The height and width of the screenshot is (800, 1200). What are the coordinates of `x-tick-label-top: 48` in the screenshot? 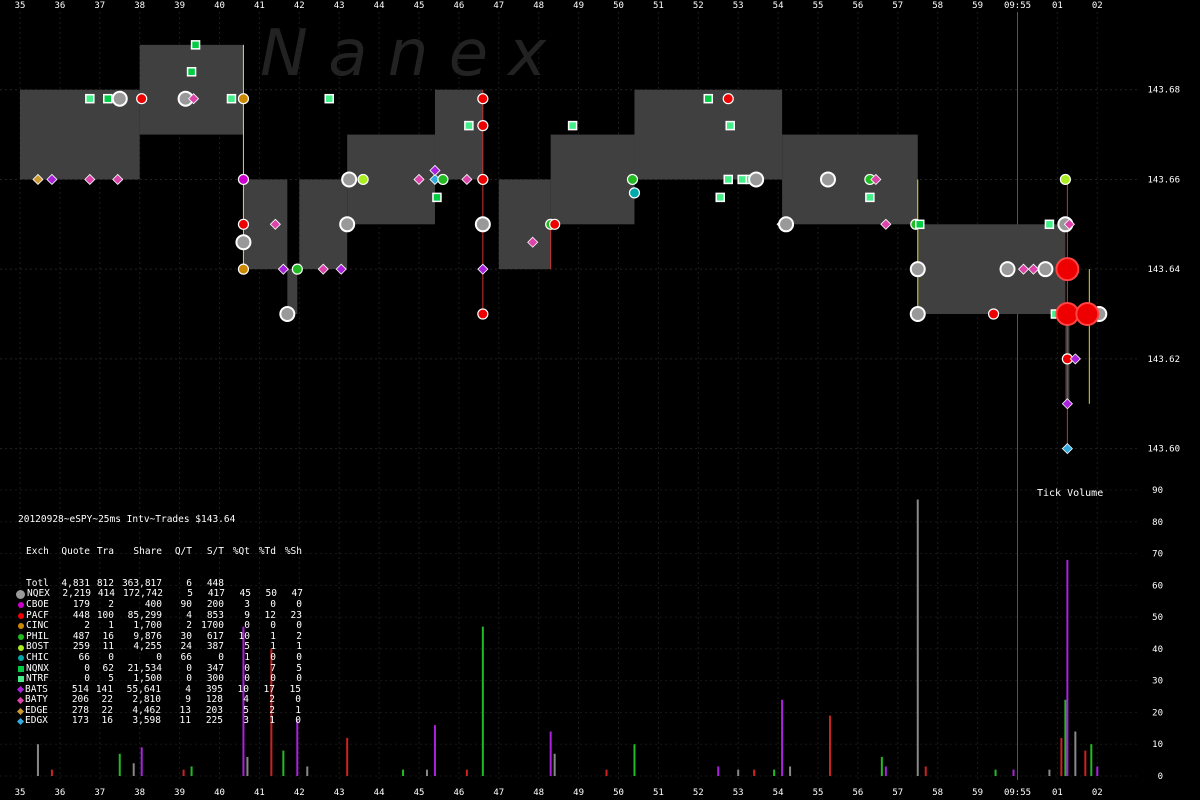 It's located at (538, 6).